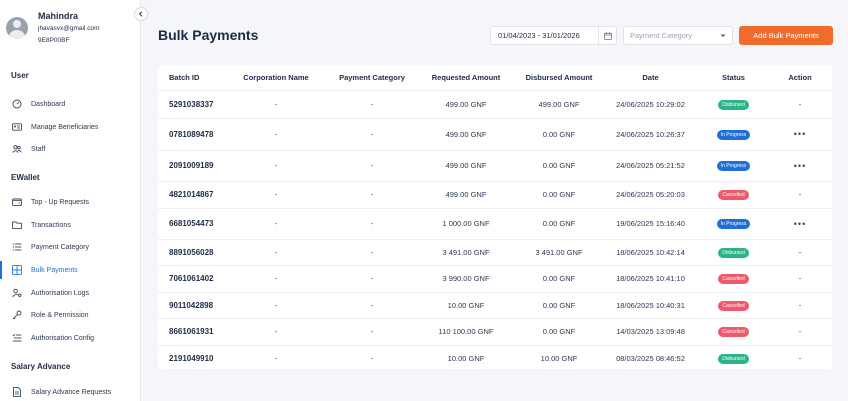  I want to click on column-header: Date, so click(650, 77).